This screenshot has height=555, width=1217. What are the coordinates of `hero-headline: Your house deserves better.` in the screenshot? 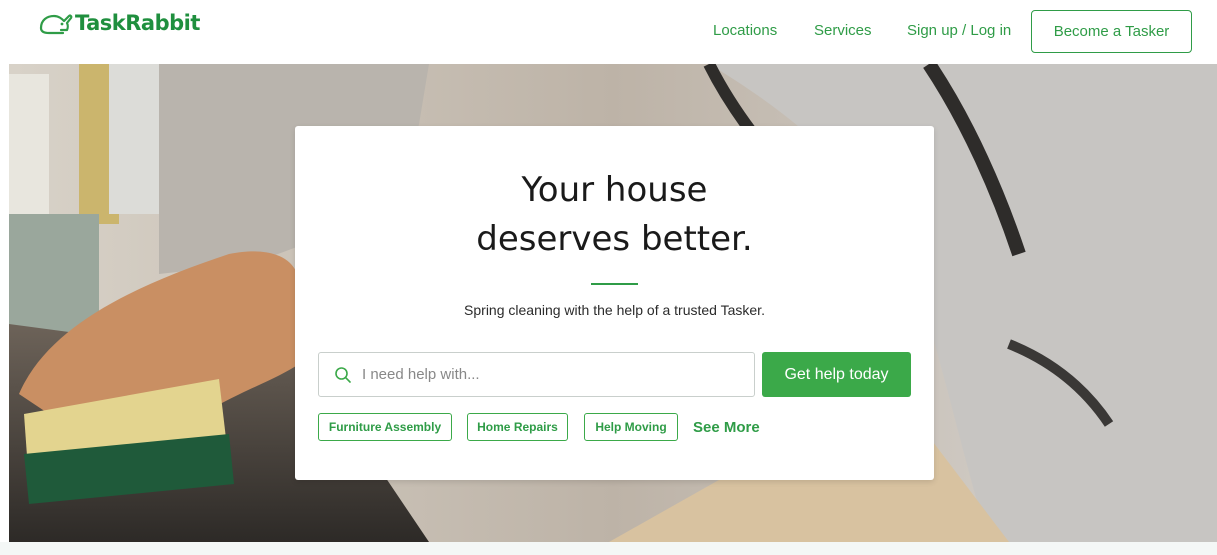 It's located at (614, 215).